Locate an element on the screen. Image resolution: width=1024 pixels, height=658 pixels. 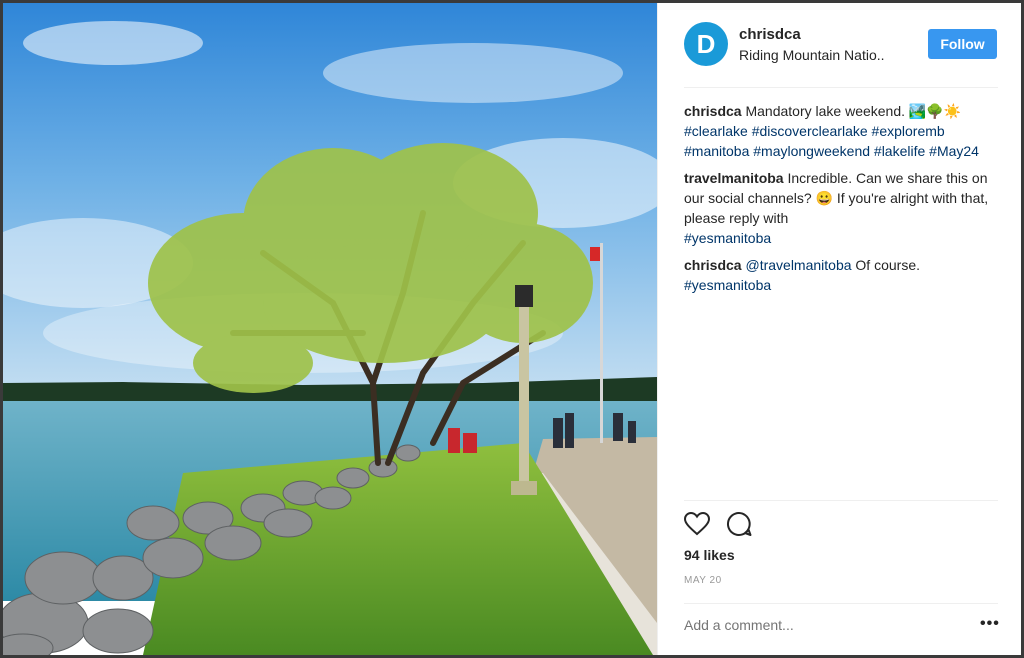
comment-bubble-icon is located at coordinates (739, 524).